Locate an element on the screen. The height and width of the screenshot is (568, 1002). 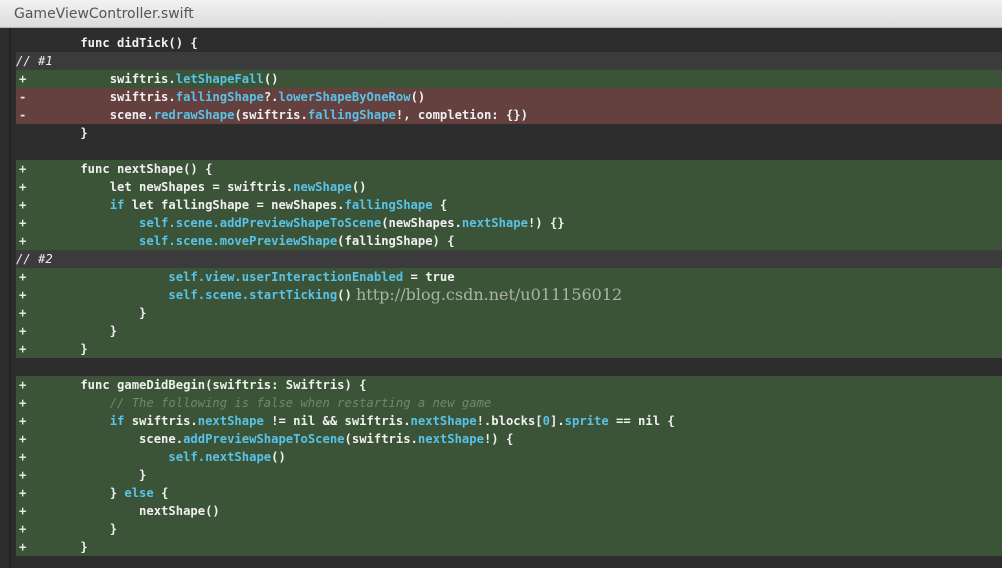
code-token: !.blocks[ is located at coordinates (509, 421).